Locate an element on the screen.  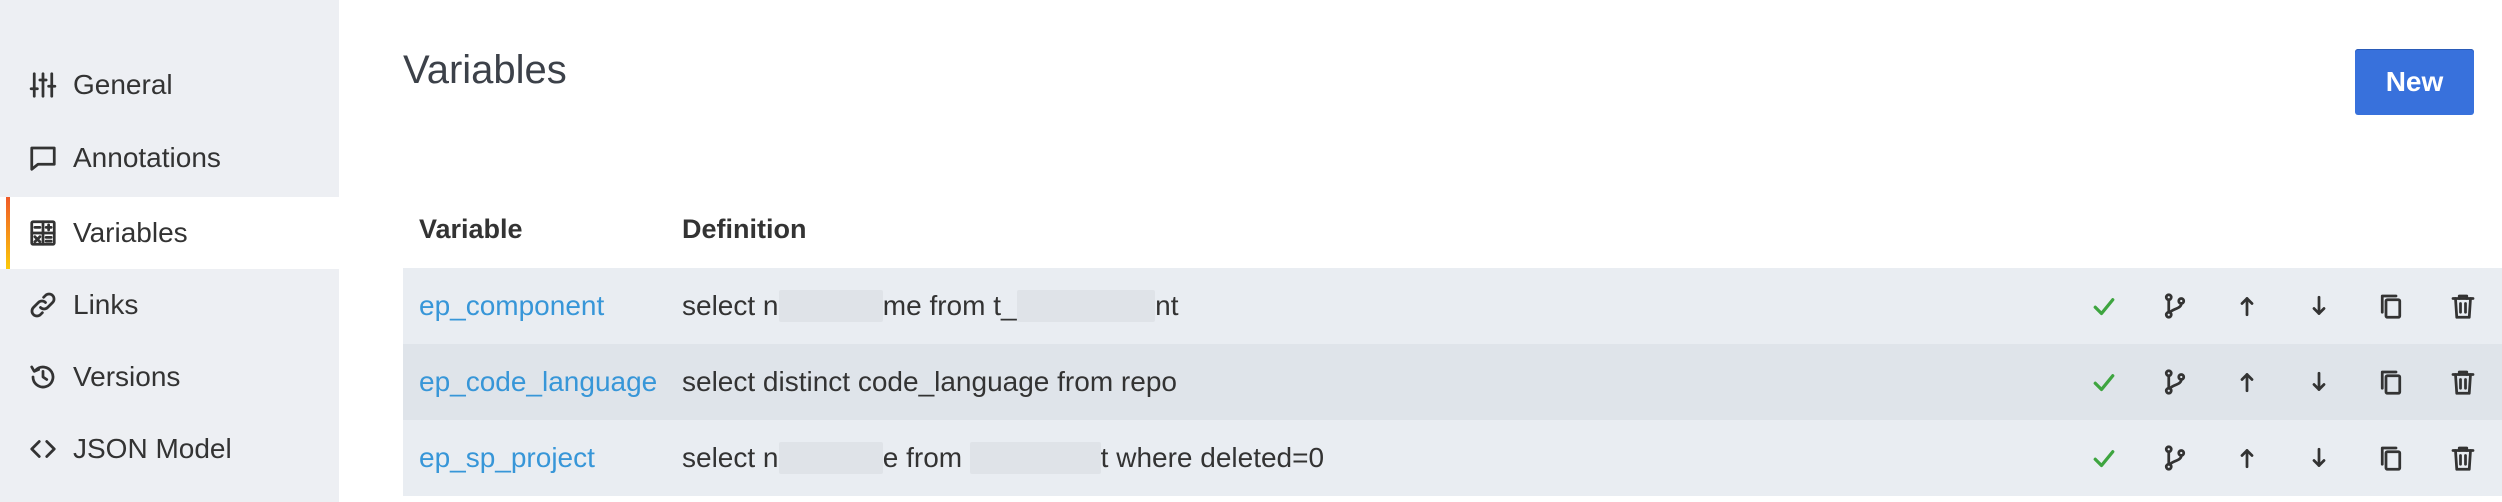
sidebar-item-json-model: JSON Model is located at coordinates (169, 449).